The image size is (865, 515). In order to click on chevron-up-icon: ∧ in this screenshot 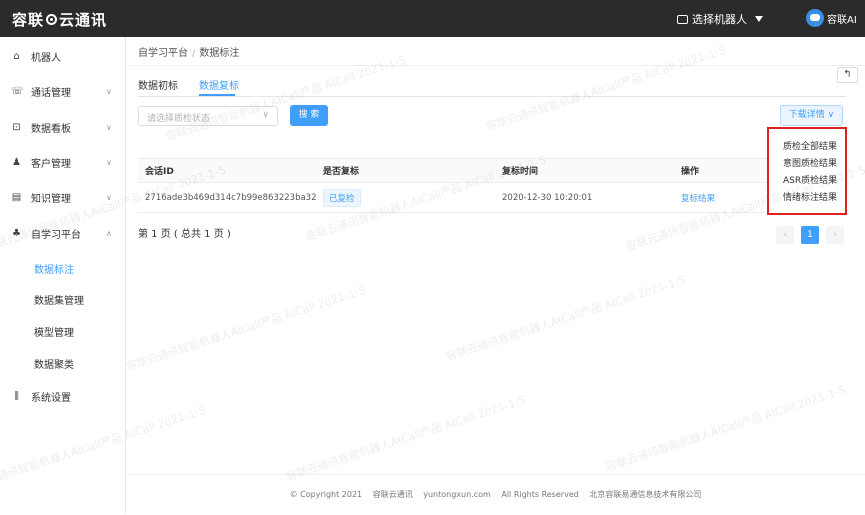, I will do `click(109, 233)`.